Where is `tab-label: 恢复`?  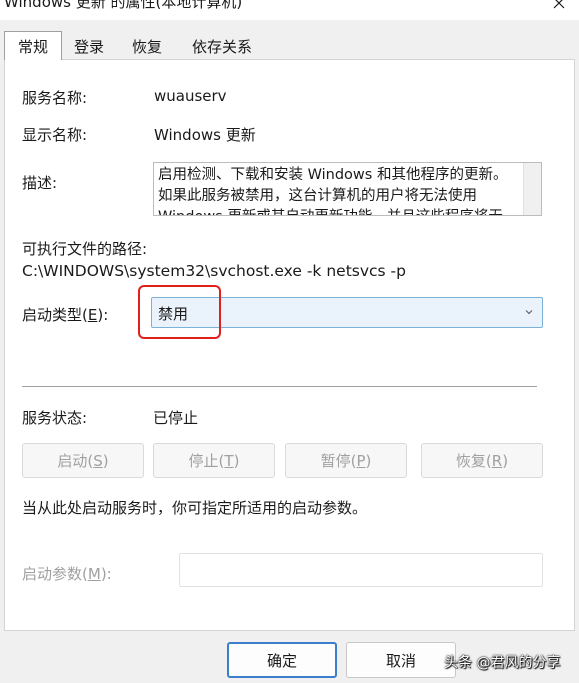
tab-label: 恢复 is located at coordinates (146, 46).